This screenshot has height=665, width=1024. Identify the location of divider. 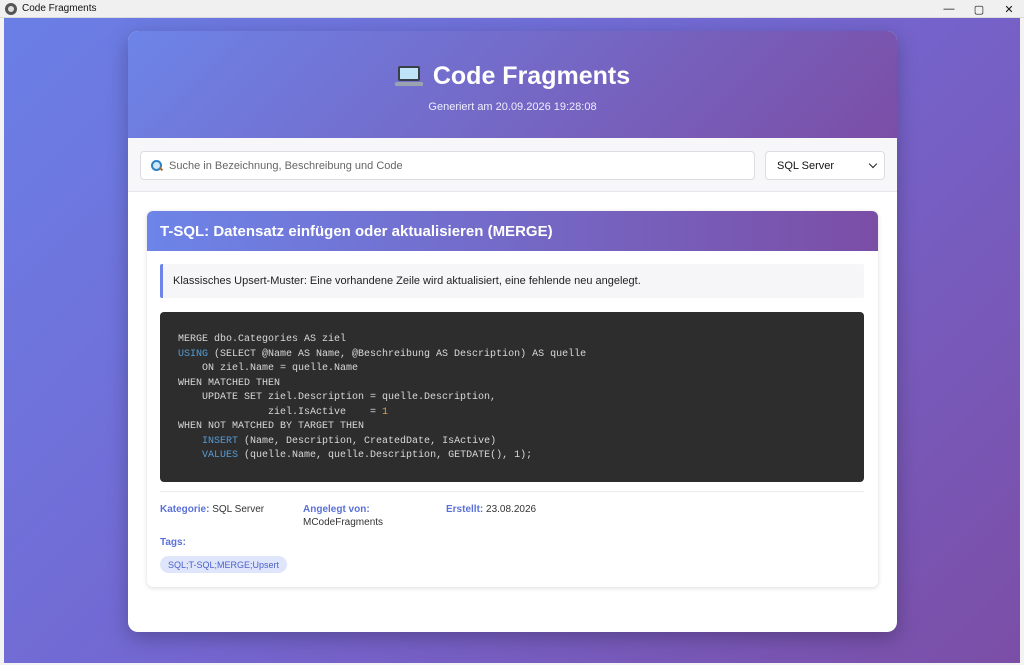
(512, 491).